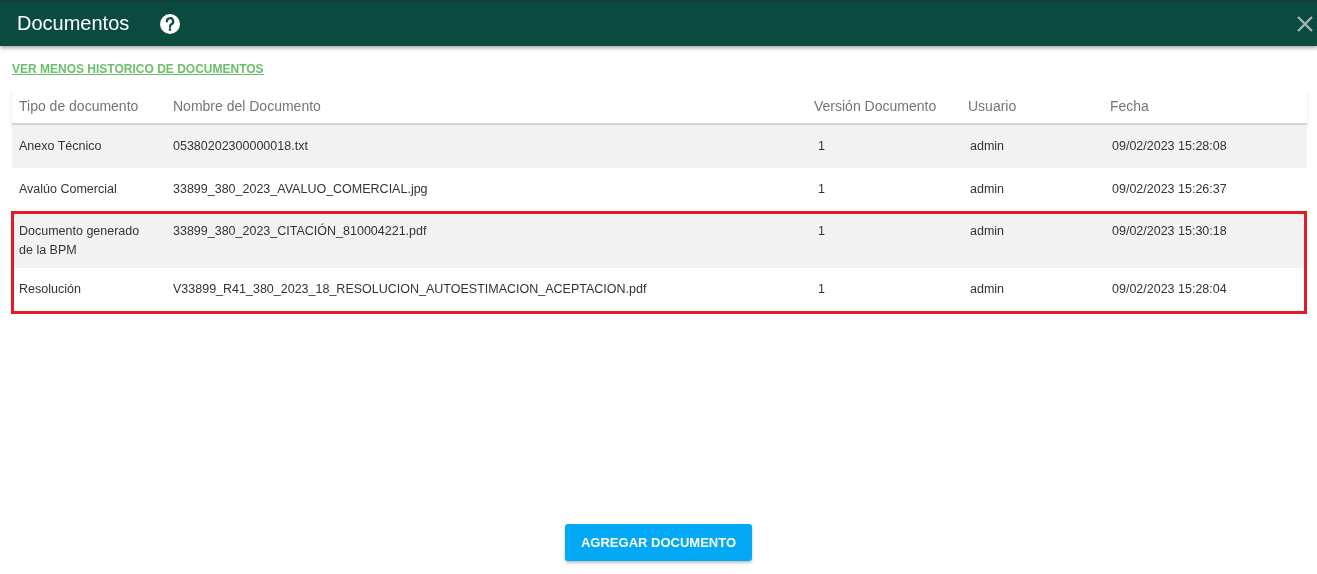  What do you see at coordinates (73, 23) in the screenshot?
I see `window-title: Documentos` at bounding box center [73, 23].